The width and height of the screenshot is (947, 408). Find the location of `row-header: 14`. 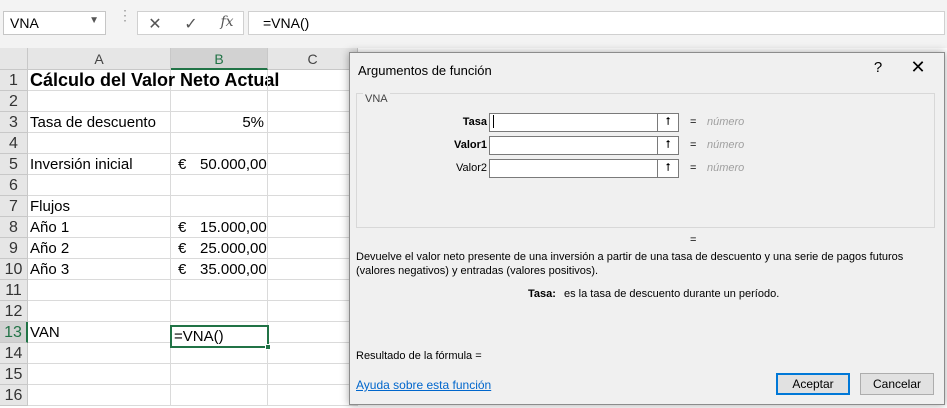

row-header: 14 is located at coordinates (14, 353).